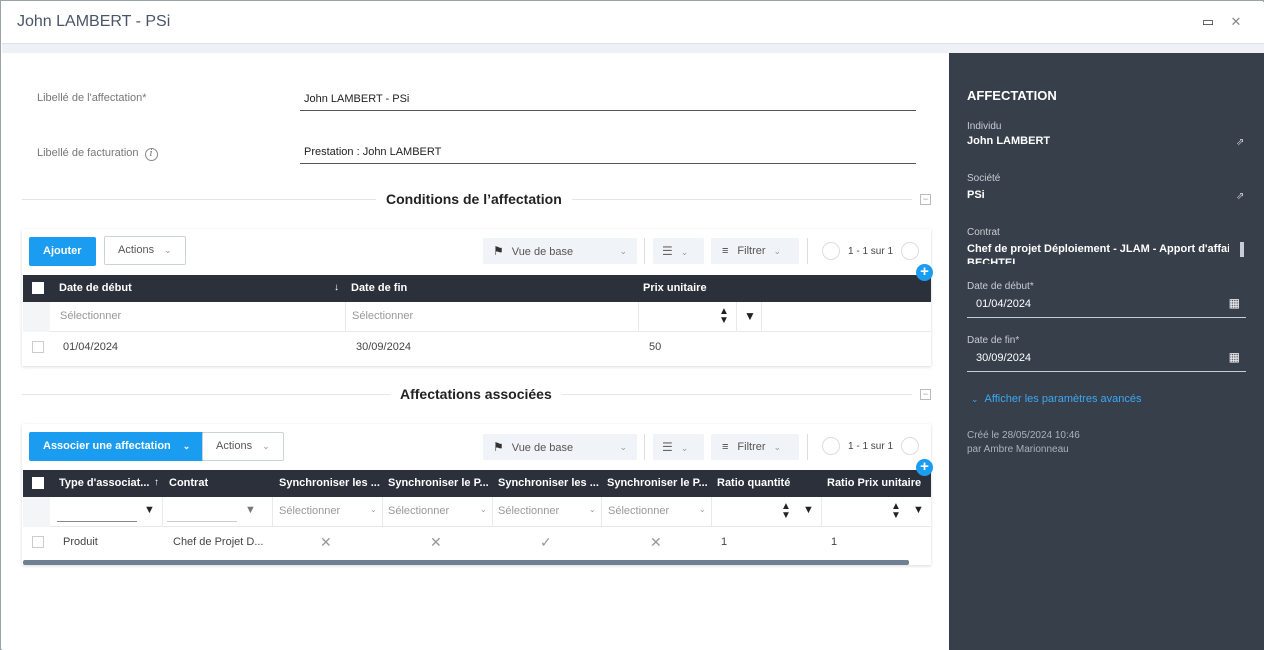  I want to click on maximize-icon: ▭, so click(1208, 22).